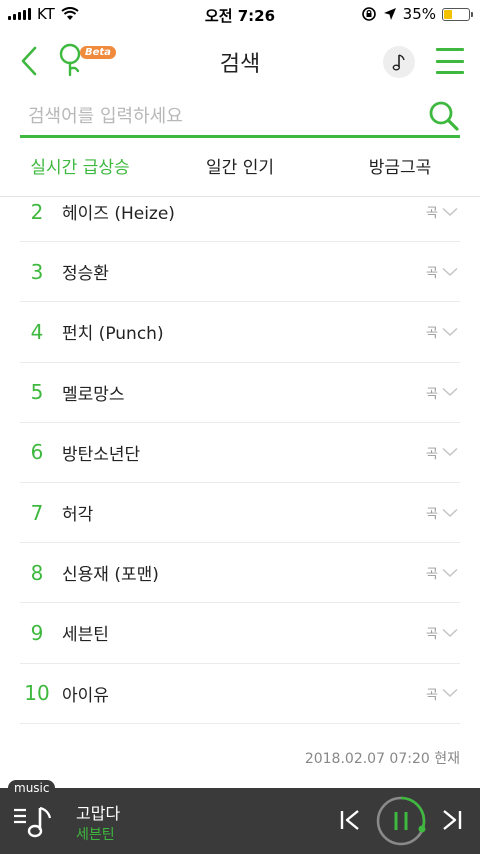  I want to click on battery-percent: 35%, so click(419, 14).